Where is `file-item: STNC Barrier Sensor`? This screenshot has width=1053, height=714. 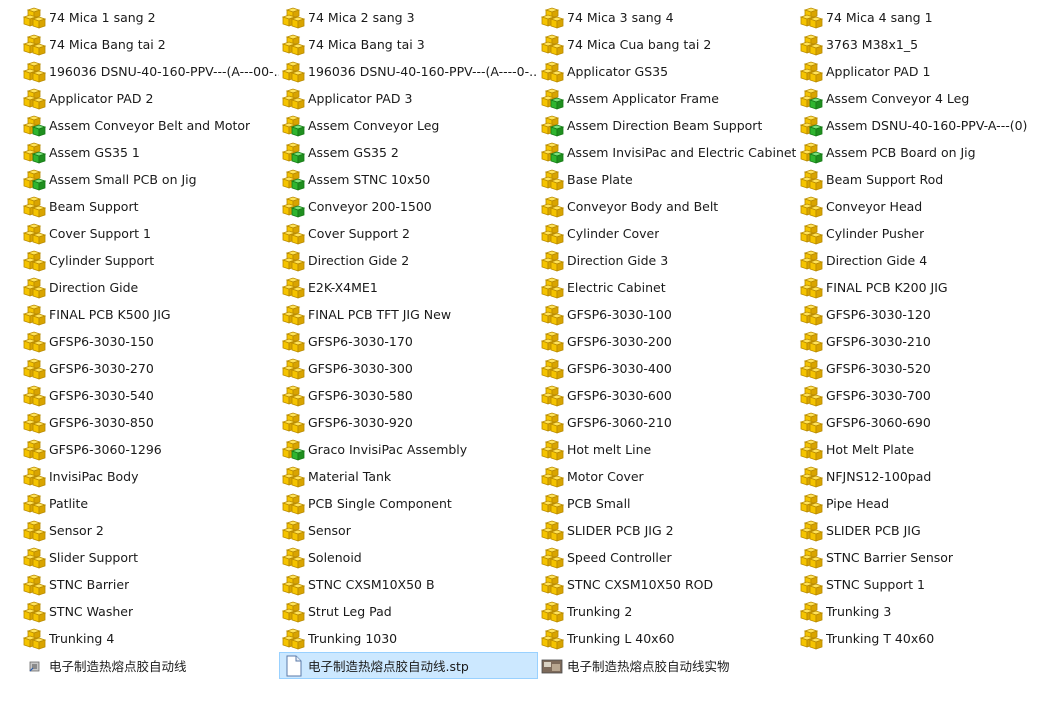 file-item: STNC Barrier Sensor is located at coordinates (925, 557).